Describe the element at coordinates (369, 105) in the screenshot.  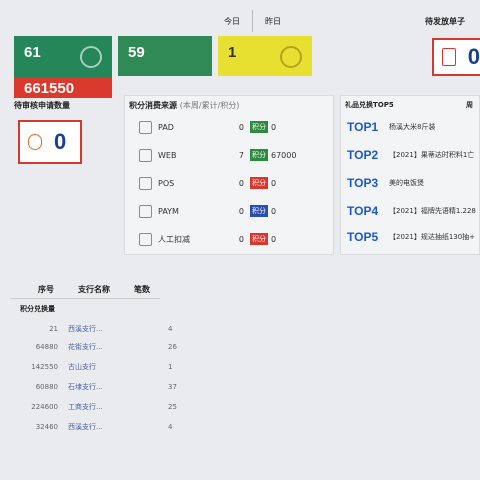
I see `gift-top5-title: 礼品兑换TOP5` at that location.